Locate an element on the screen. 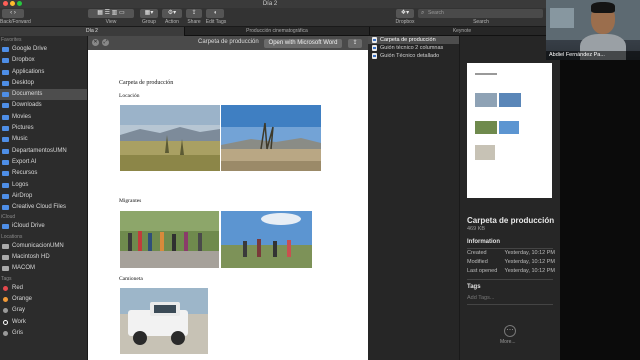  search-icon: ⌕ is located at coordinates (423, 13).